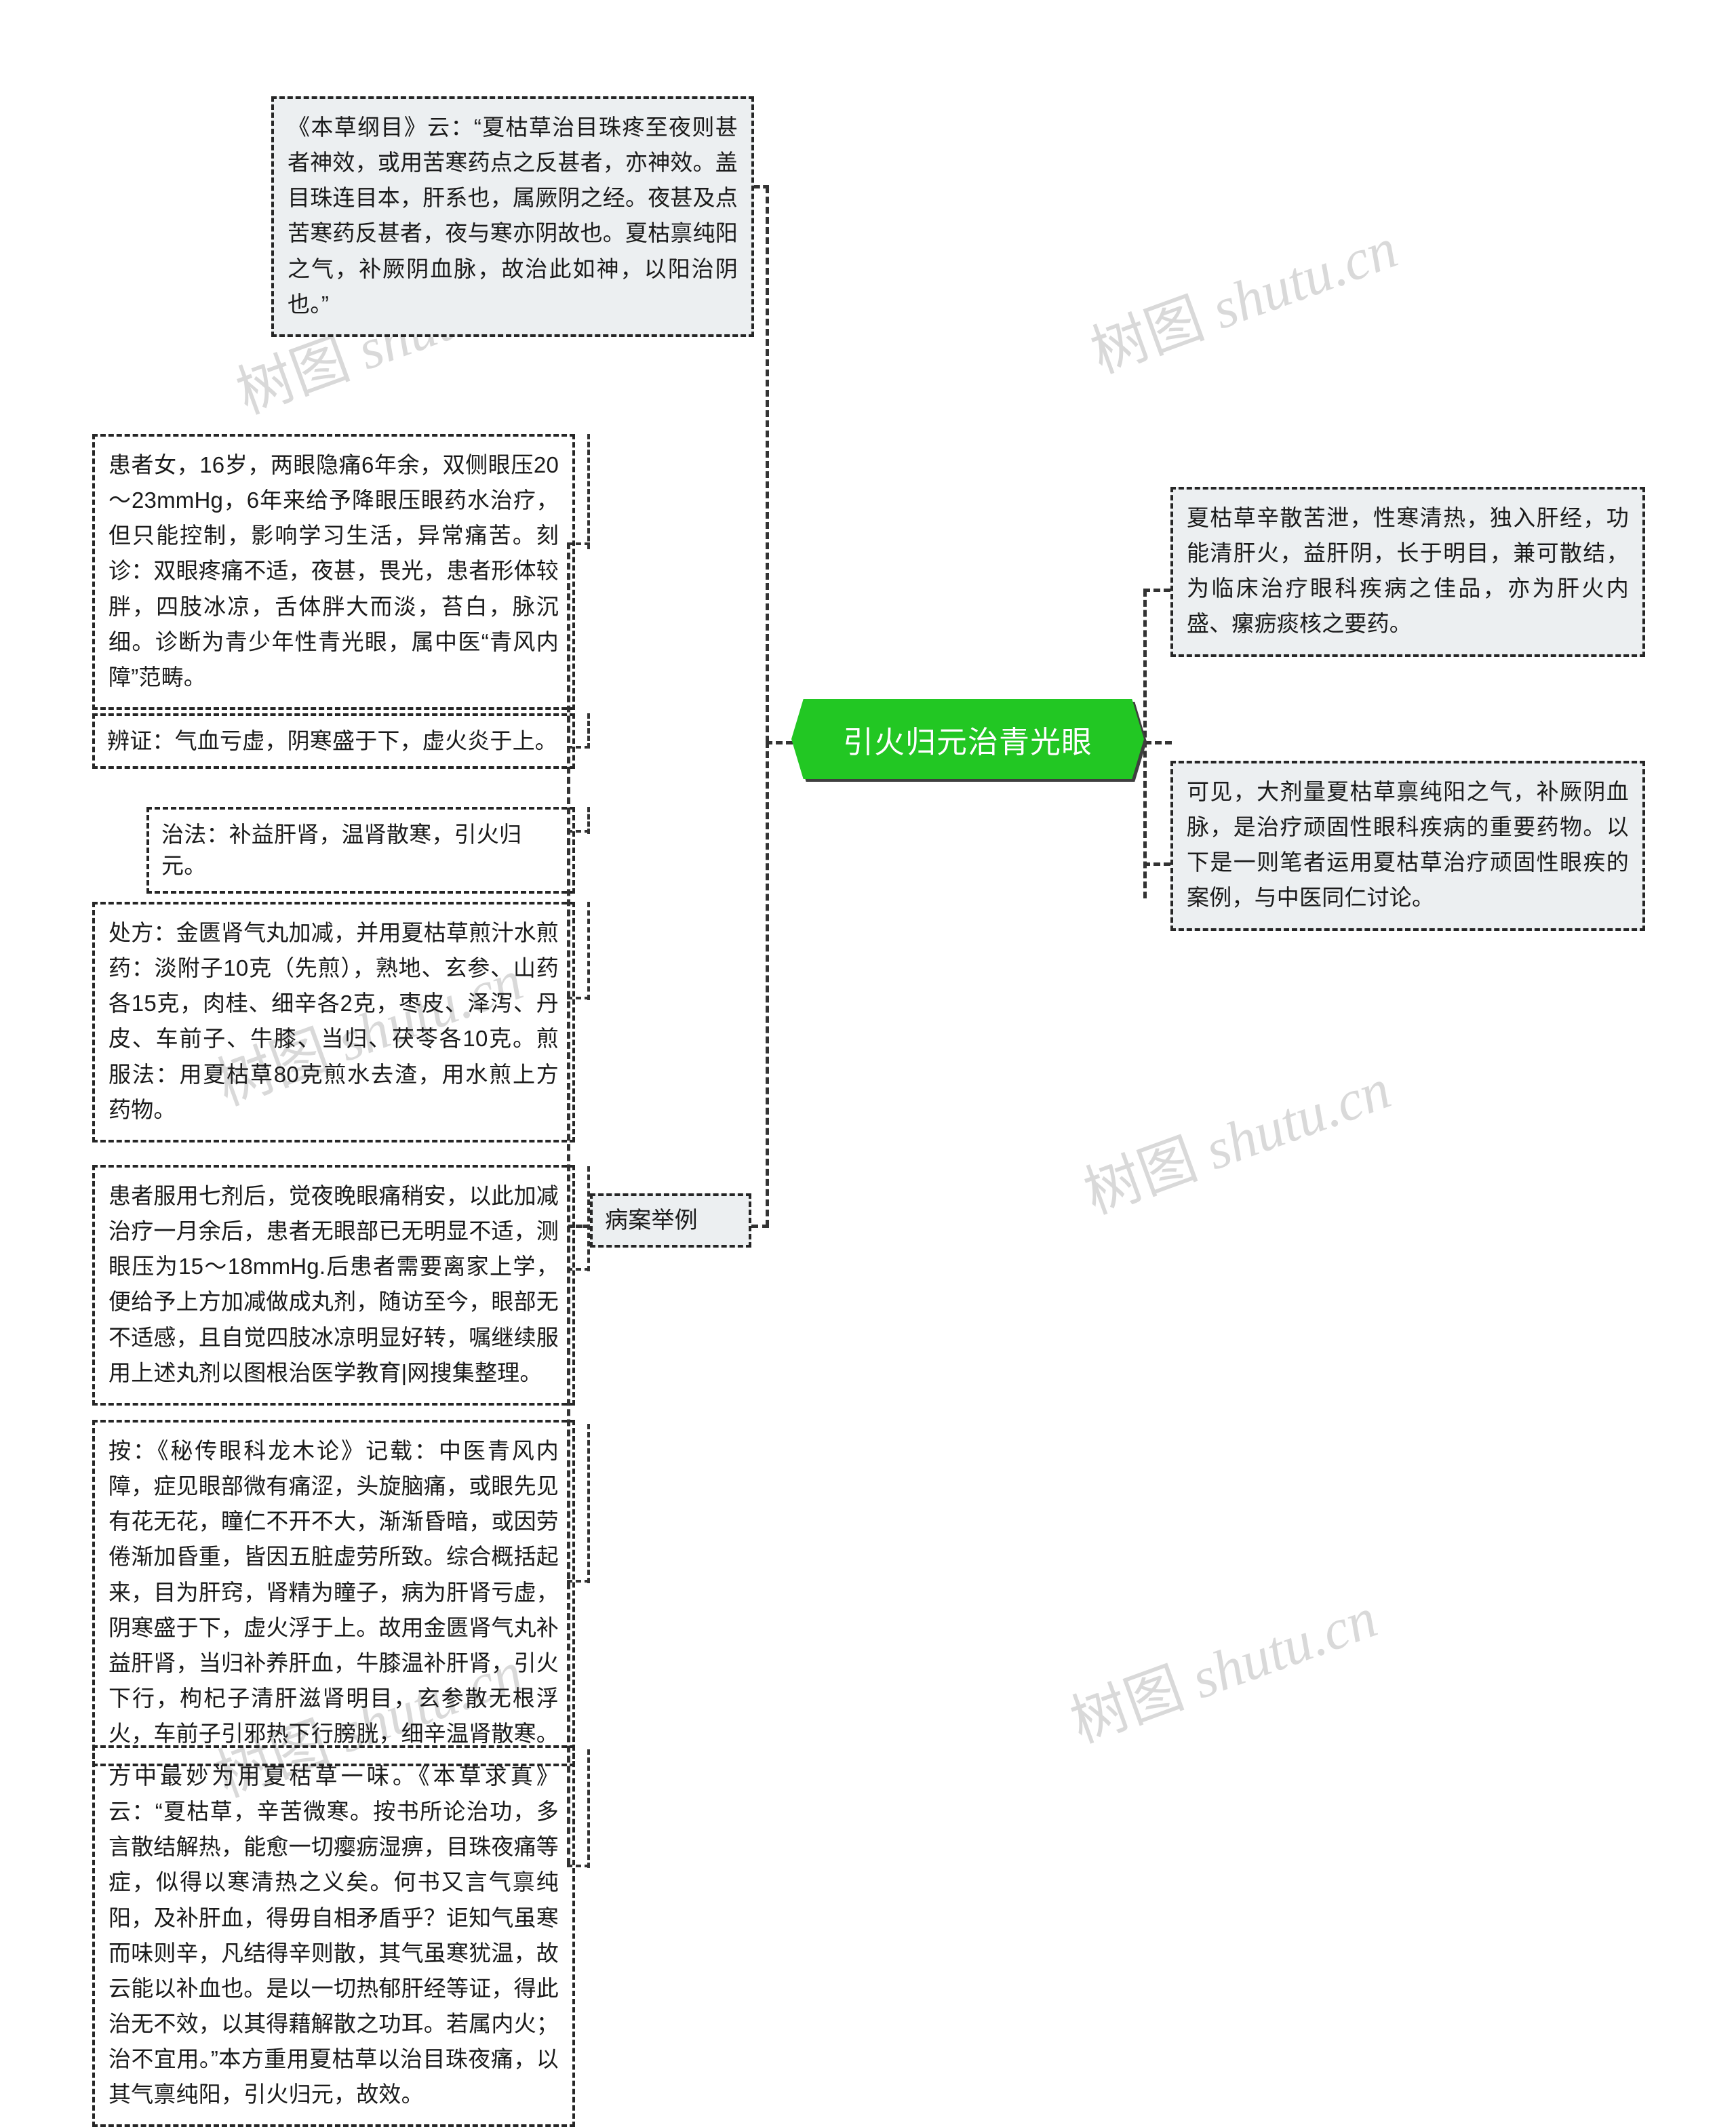 The image size is (1736, 2127). Describe the element at coordinates (670, 1220) in the screenshot. I see `node-case-examples-label: 病案举例` at that location.